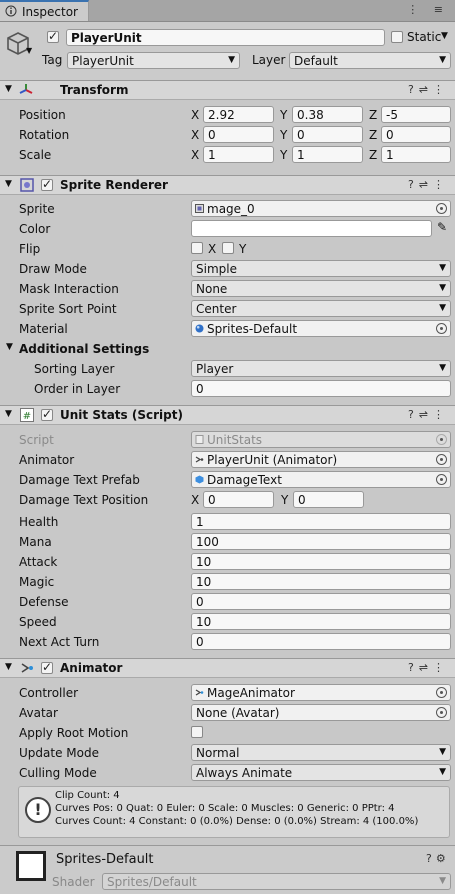  I want to click on damage-position-y-input: 0, so click(328, 499).